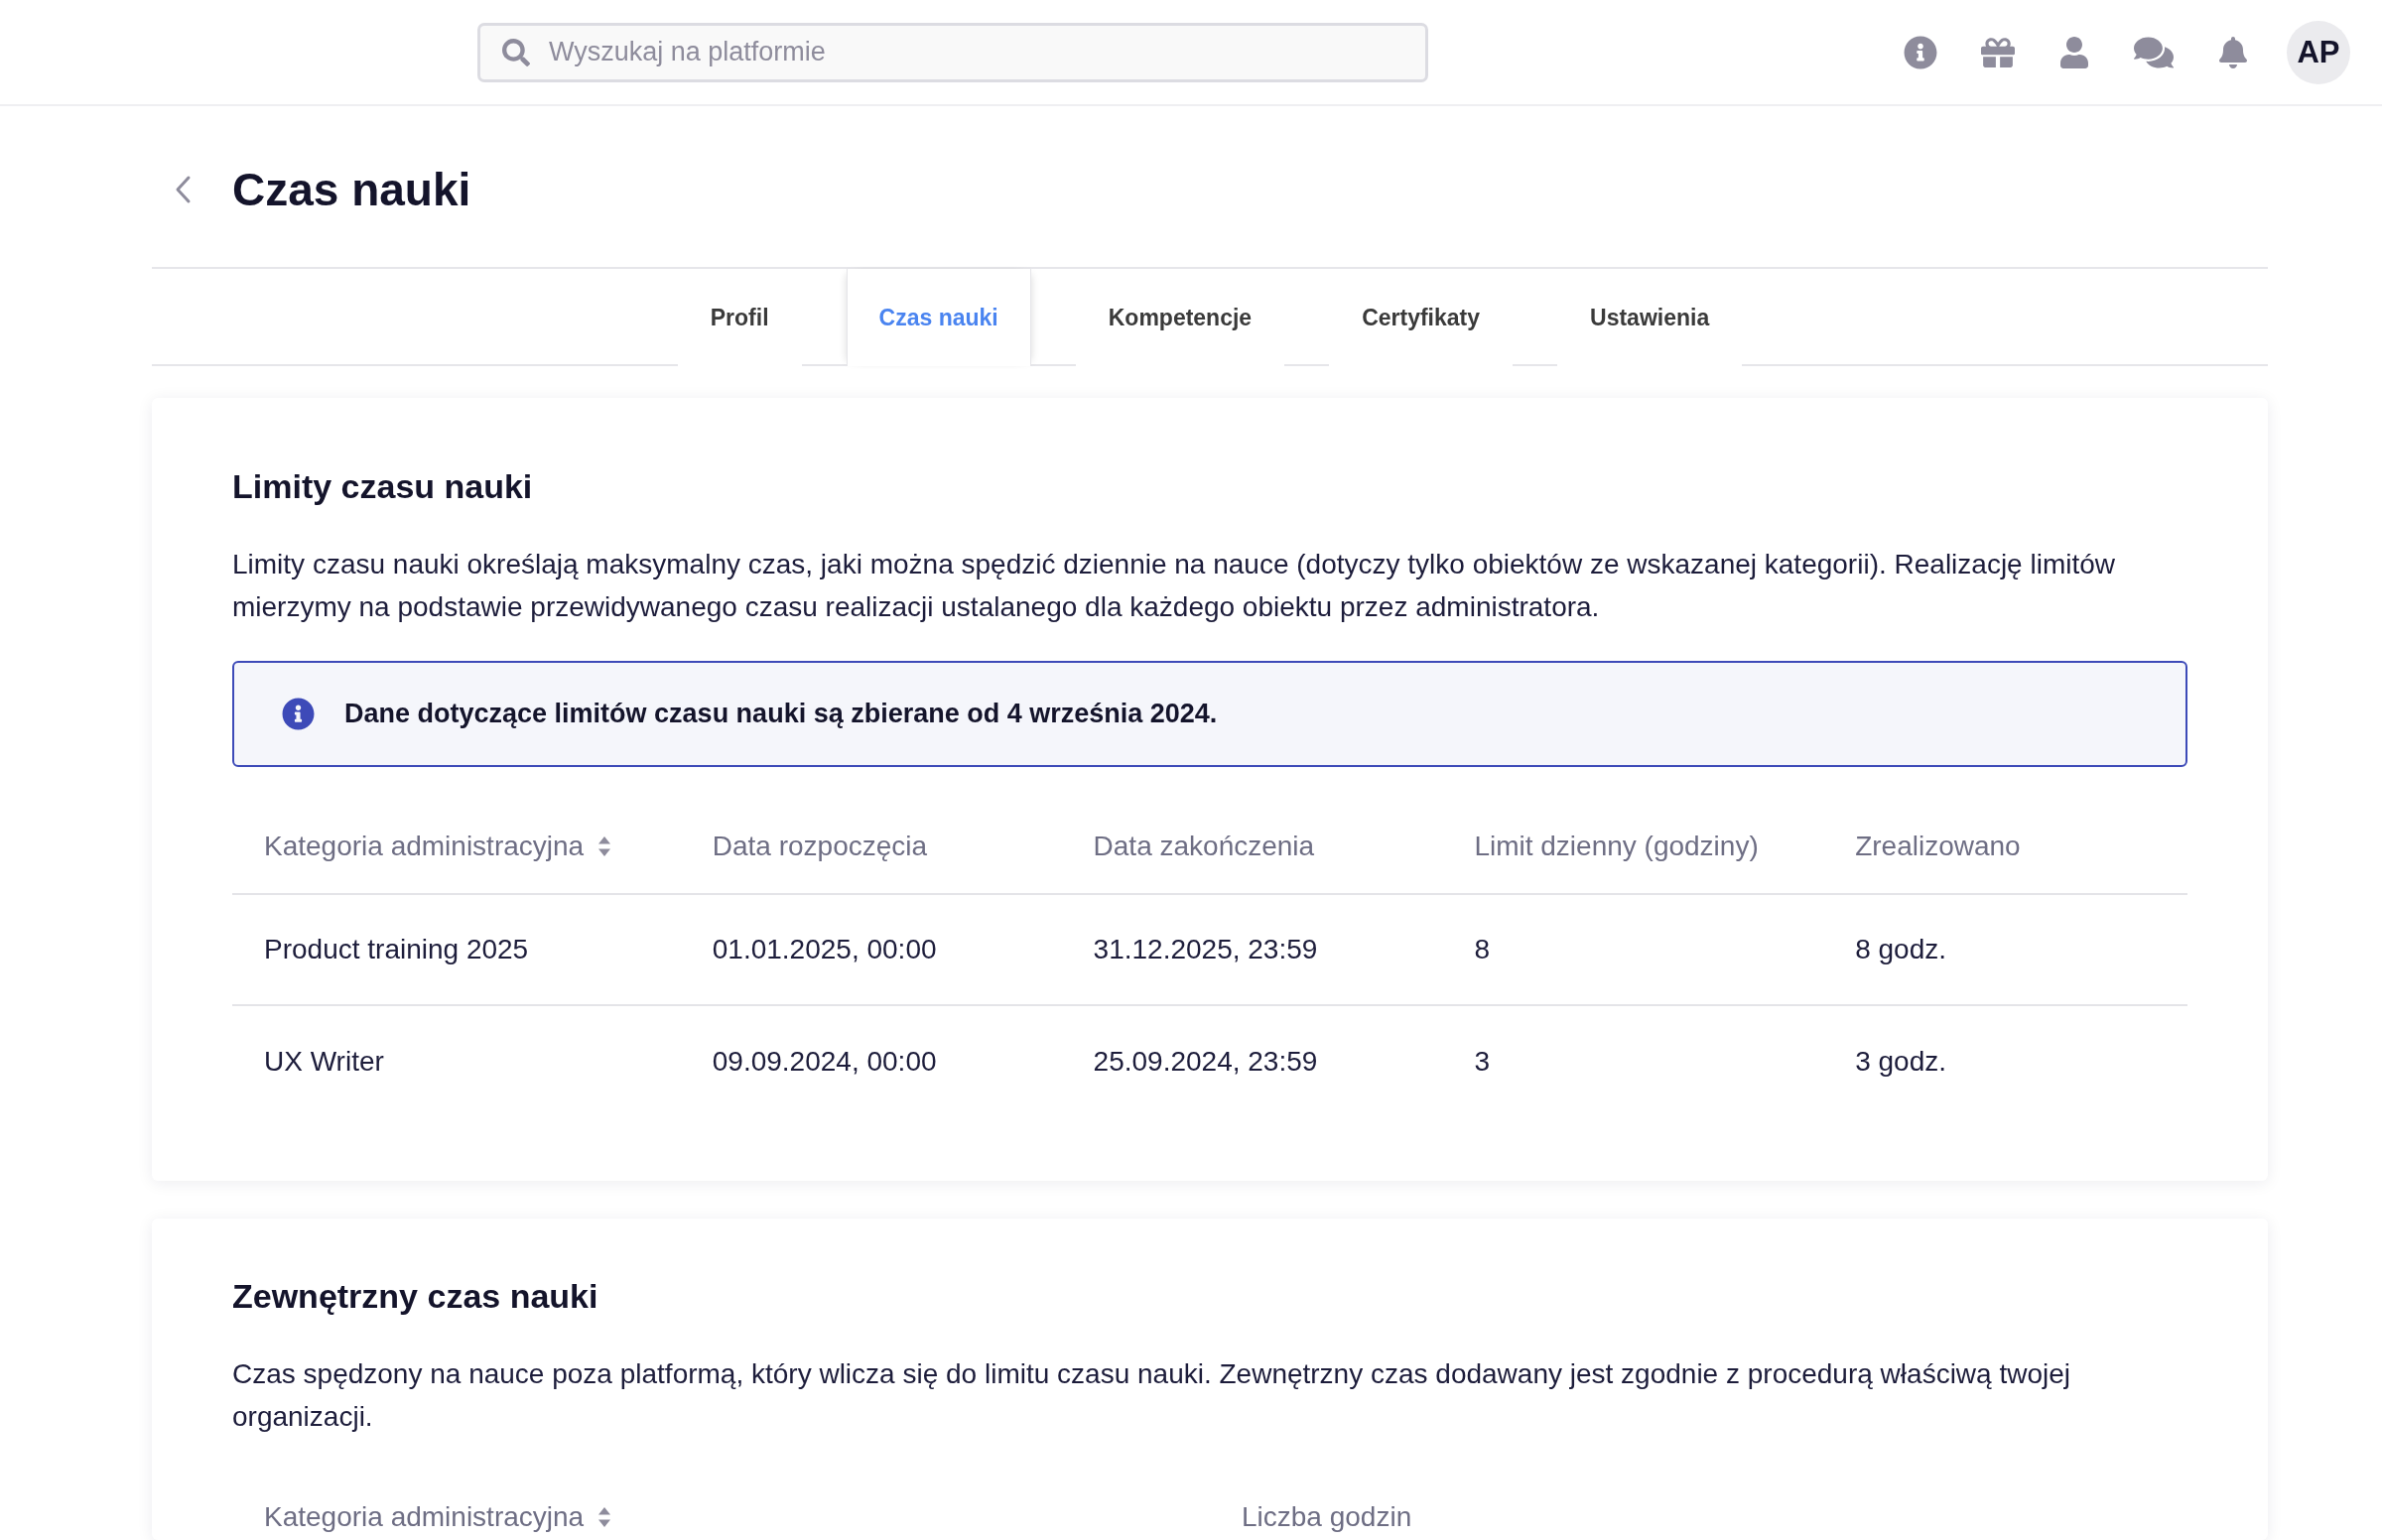  Describe the element at coordinates (2318, 52) in the screenshot. I see `user-avatar: AP` at that location.